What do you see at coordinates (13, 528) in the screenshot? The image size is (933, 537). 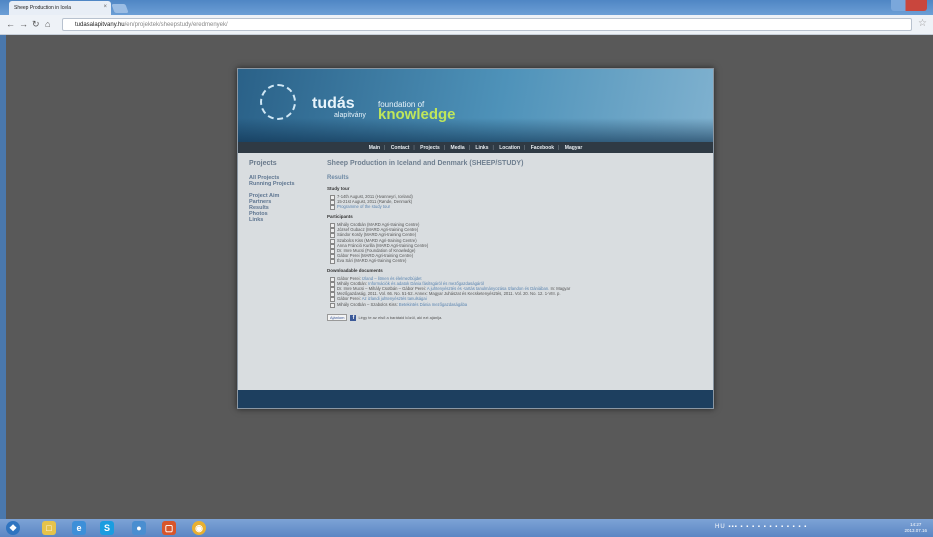 I see `start-button-icon: ❖` at bounding box center [13, 528].